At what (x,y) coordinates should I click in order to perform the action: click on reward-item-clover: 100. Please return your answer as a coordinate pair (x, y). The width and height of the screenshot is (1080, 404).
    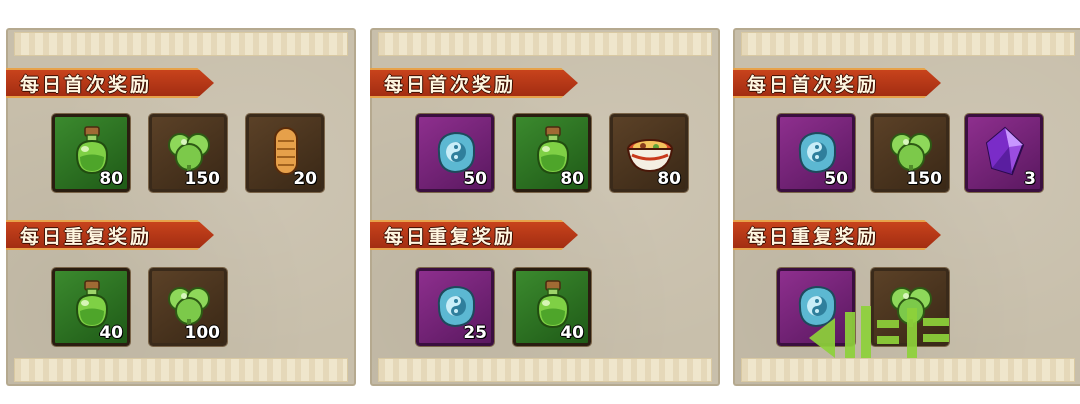
    Looking at the image, I should click on (188, 307).